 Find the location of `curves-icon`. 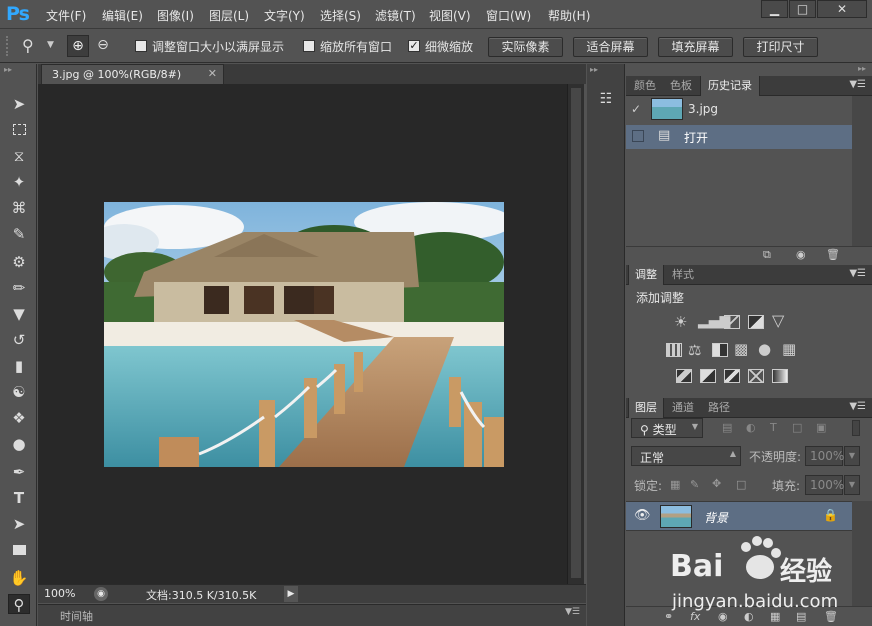

curves-icon is located at coordinates (732, 322).